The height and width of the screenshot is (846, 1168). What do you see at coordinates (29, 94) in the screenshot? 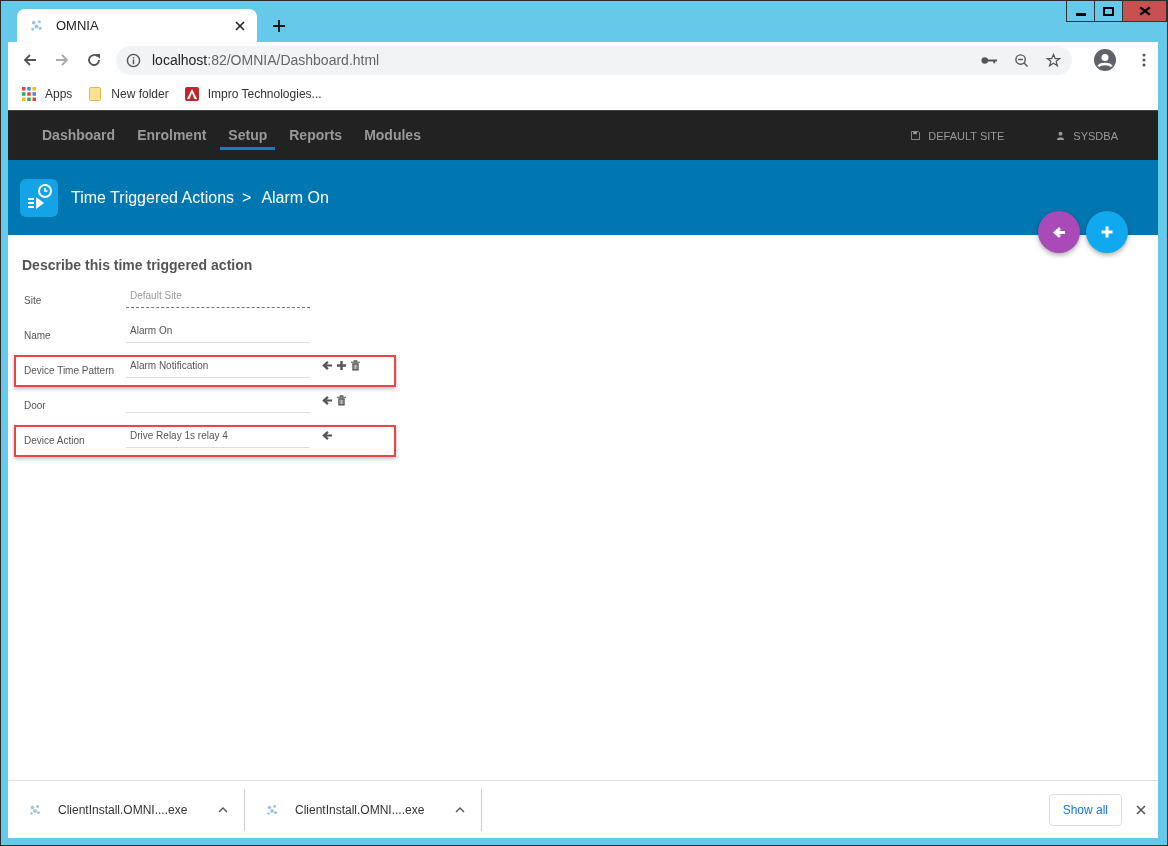
I see `apps-grid-icon` at bounding box center [29, 94].